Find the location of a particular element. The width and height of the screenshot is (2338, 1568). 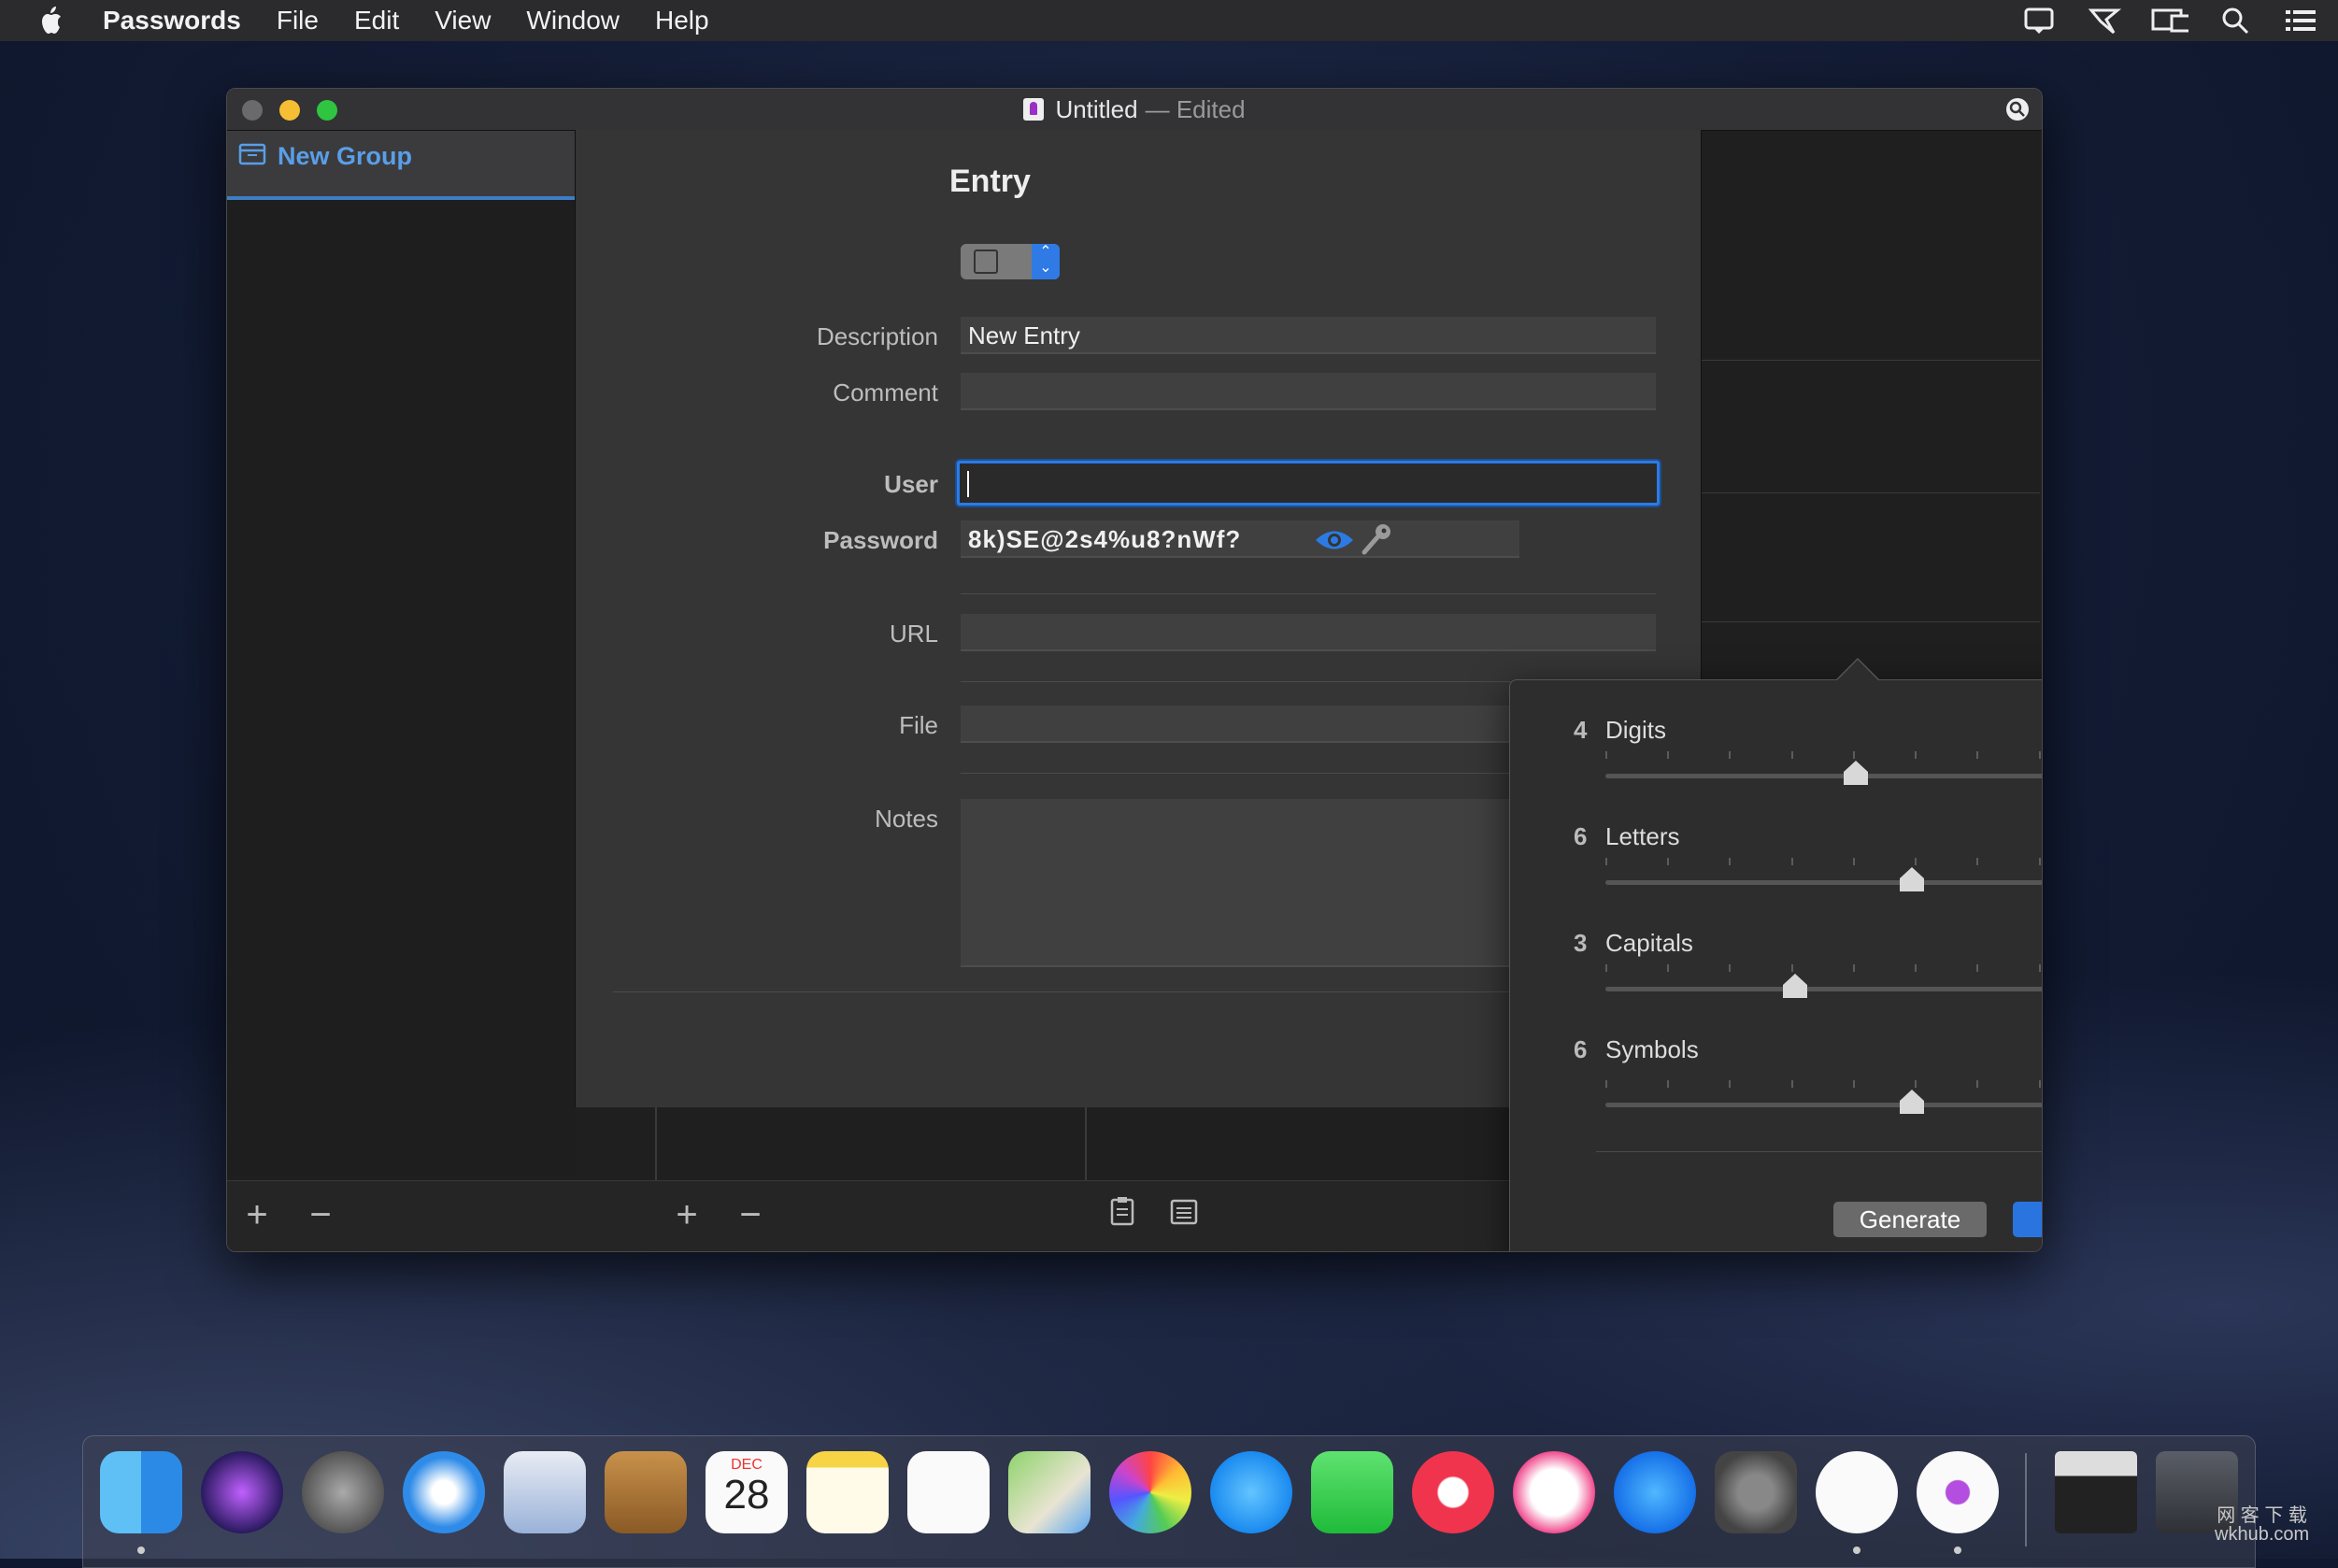

menu-file: File is located at coordinates (298, 21).